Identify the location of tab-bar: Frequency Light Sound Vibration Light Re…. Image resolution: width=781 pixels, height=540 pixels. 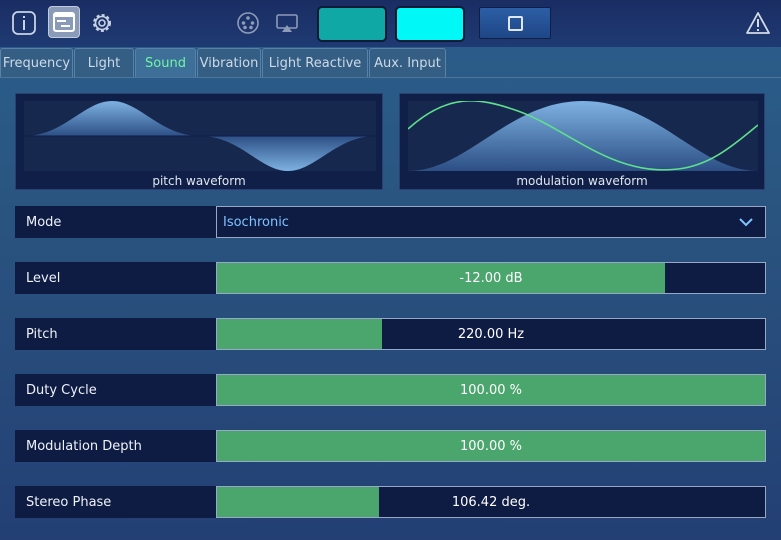
(223, 62).